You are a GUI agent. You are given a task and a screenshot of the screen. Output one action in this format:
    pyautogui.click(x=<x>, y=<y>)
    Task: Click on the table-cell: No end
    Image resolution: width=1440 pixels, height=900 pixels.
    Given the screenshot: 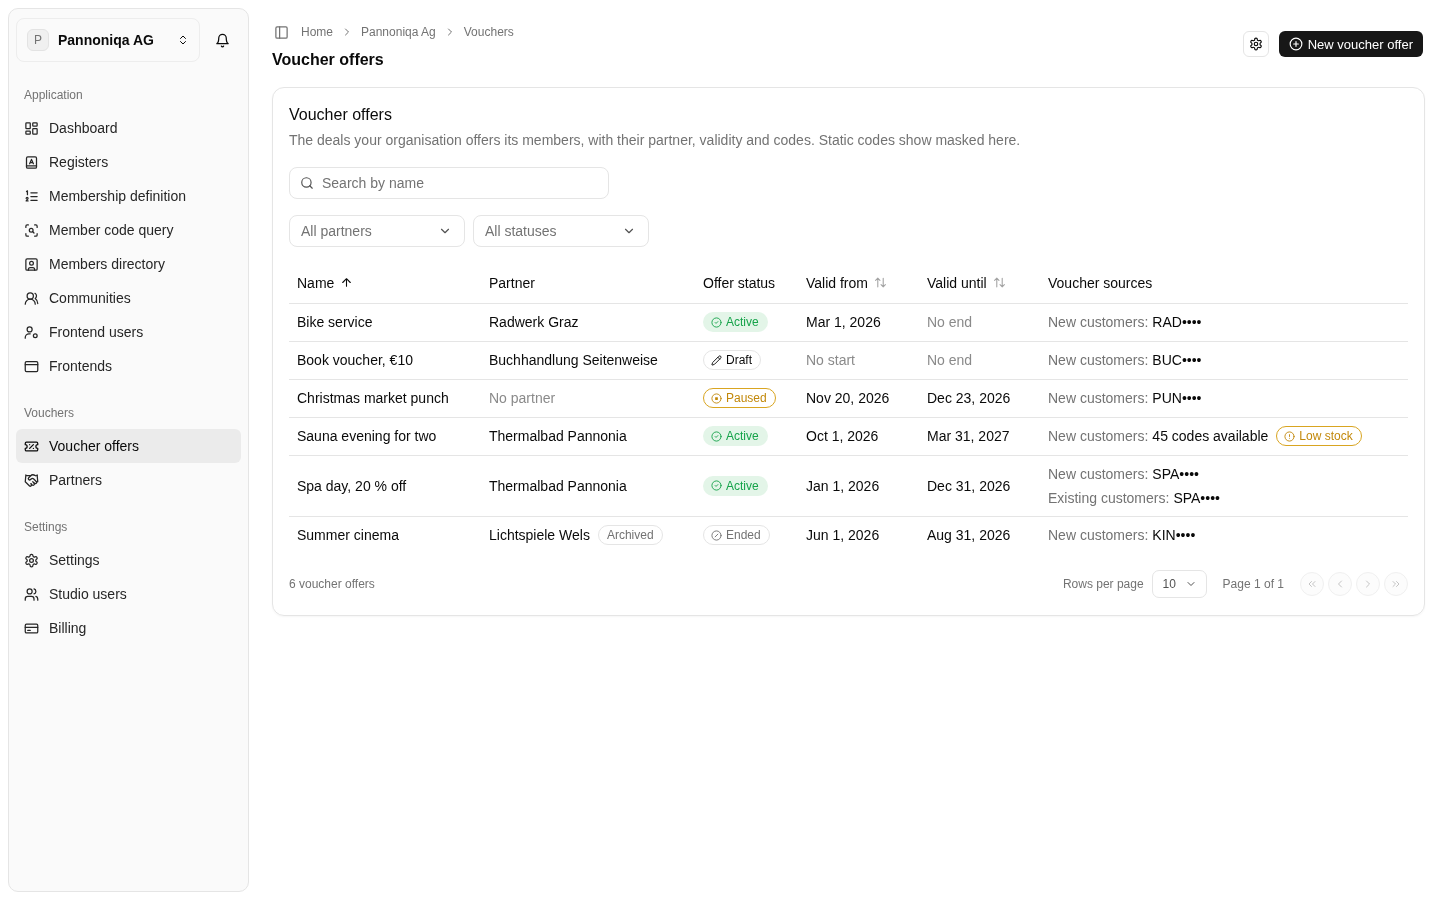 What is the action you would take?
    pyautogui.click(x=950, y=360)
    